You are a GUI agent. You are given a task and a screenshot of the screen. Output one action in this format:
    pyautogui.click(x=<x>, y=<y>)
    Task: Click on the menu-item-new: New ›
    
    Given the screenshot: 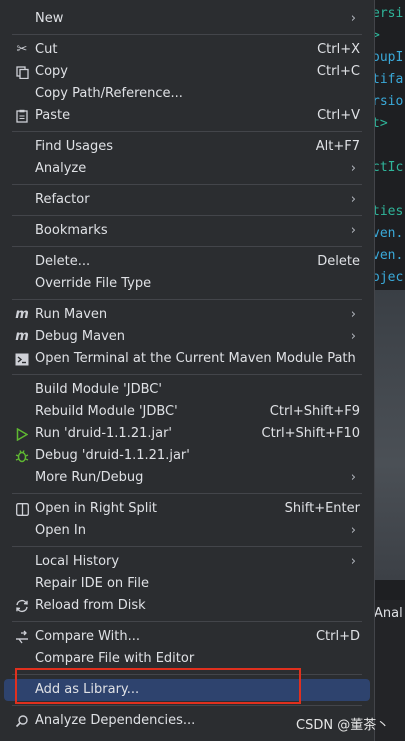 What is the action you would take?
    pyautogui.click(x=187, y=19)
    